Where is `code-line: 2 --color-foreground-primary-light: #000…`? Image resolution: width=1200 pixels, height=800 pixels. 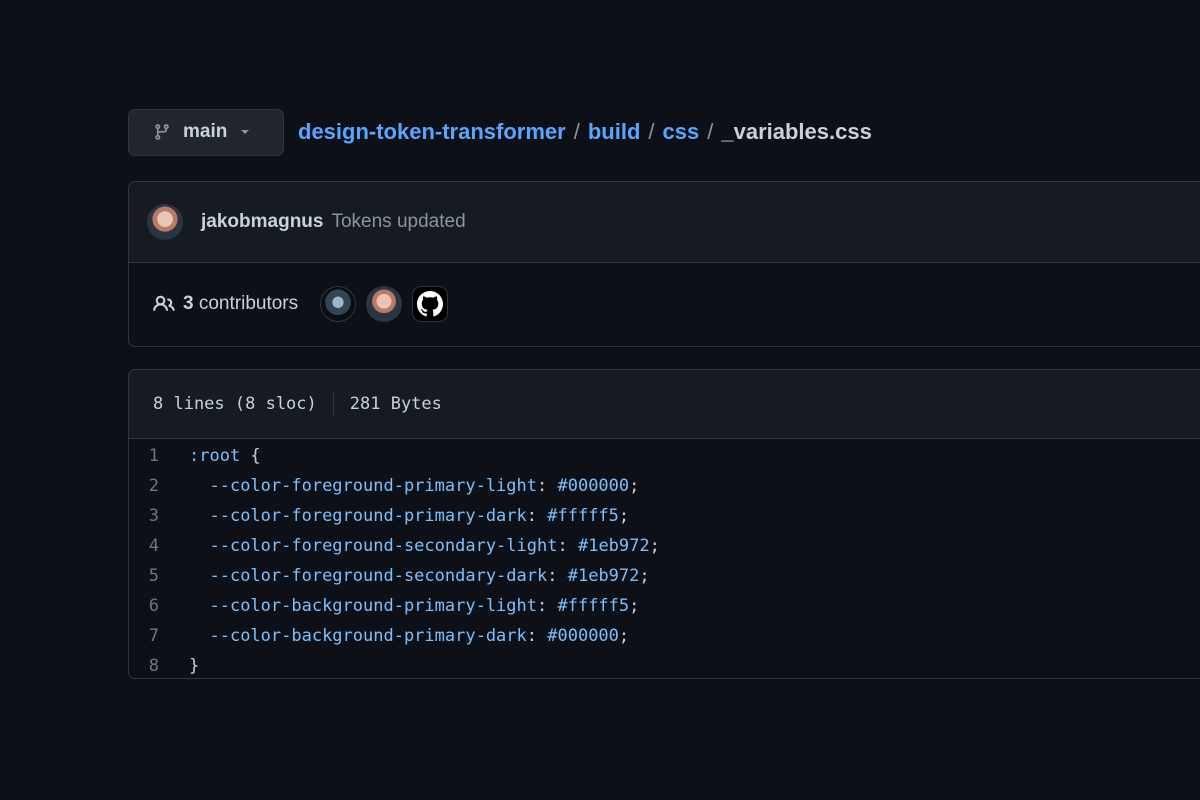 code-line: 2 --color-foreground-primary-light: #000… is located at coordinates (664, 486).